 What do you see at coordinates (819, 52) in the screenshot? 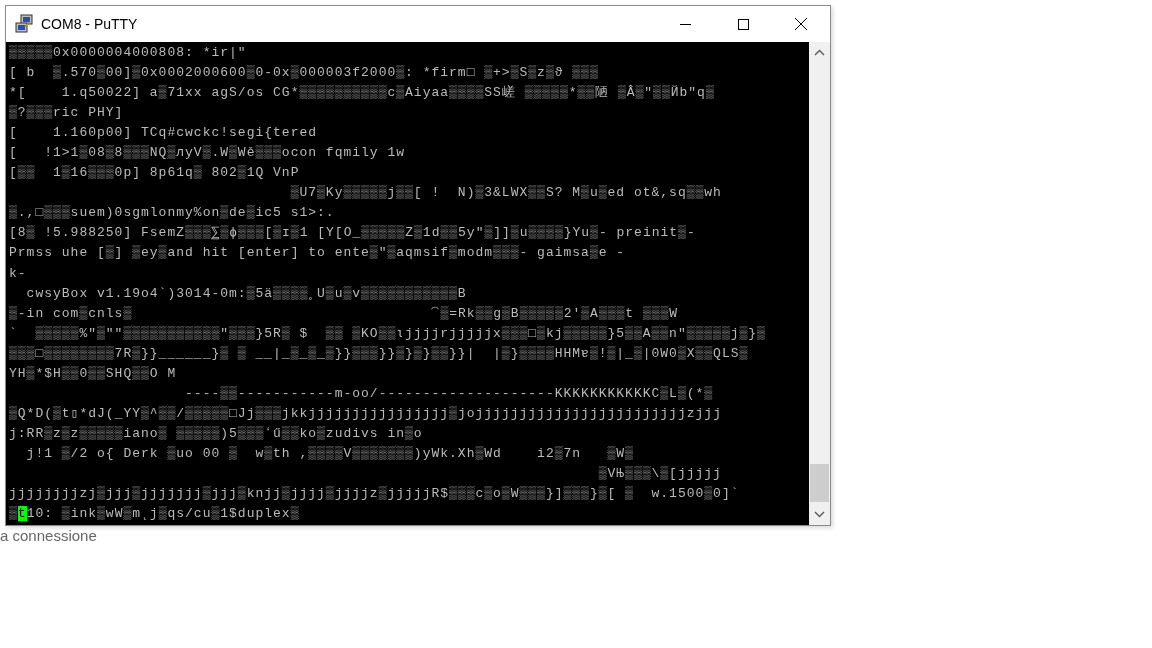
I see `scroll-up-icon` at bounding box center [819, 52].